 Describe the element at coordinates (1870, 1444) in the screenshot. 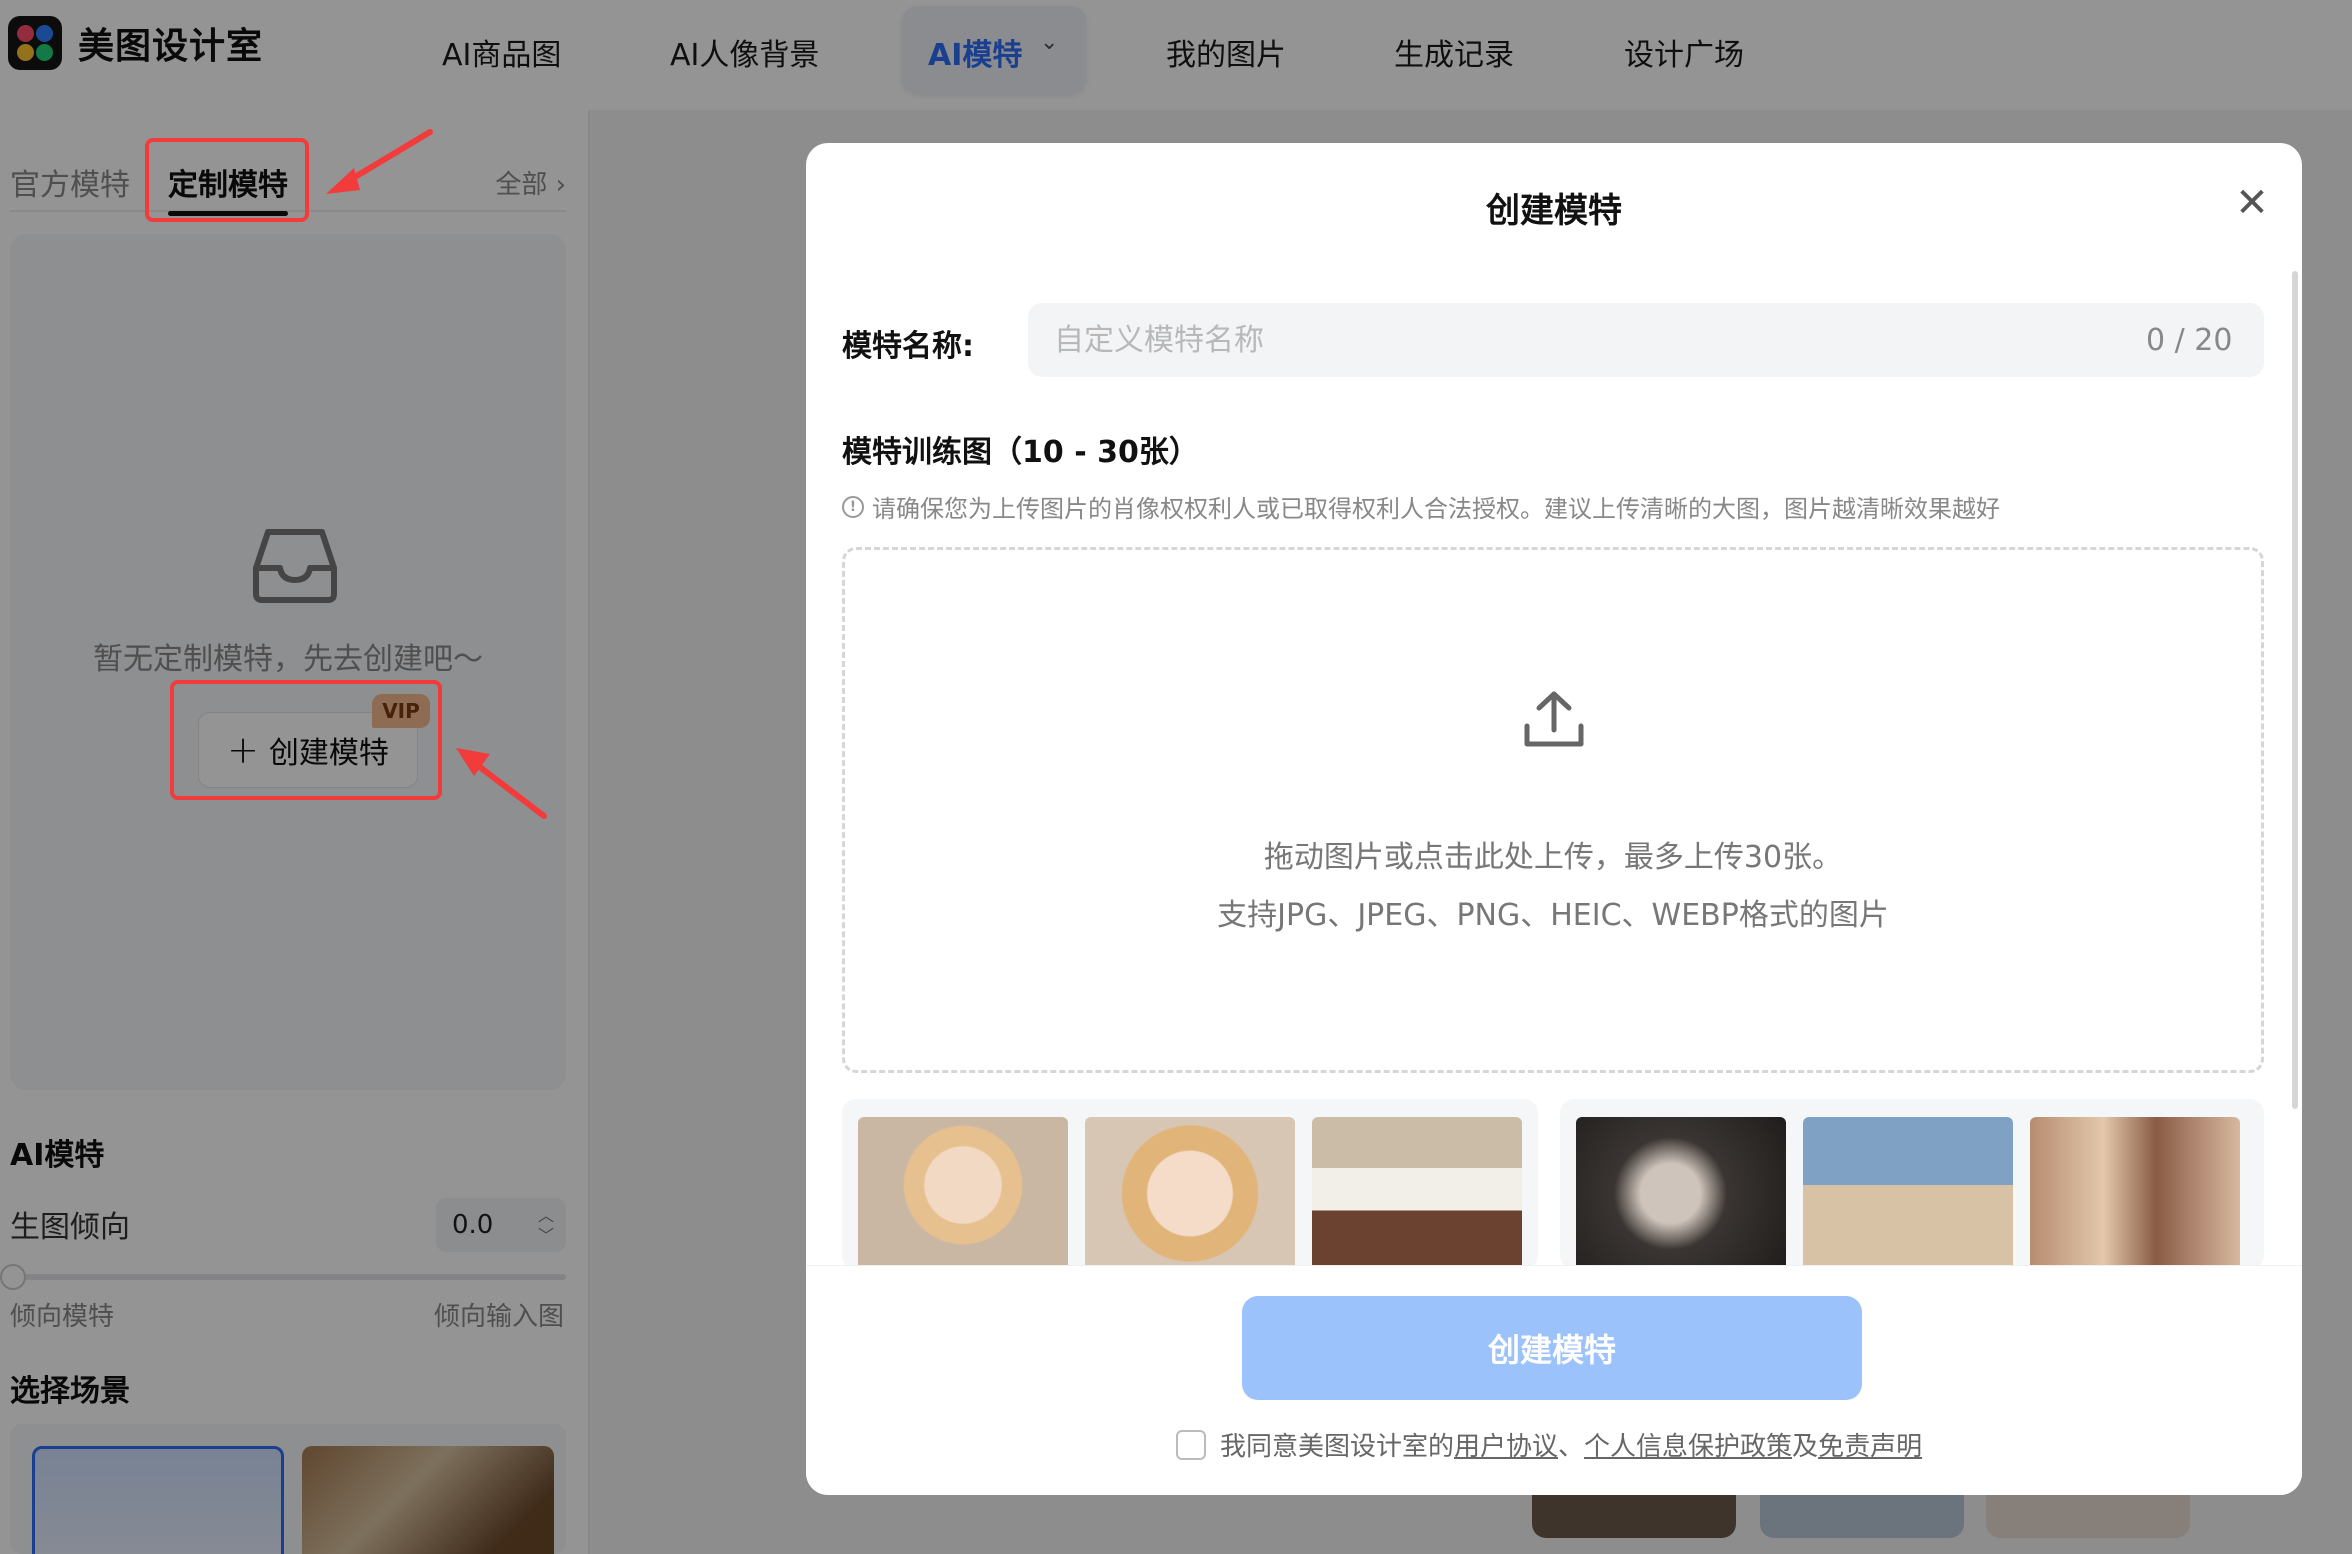

I see `disclaimer-link: 免责声明` at that location.